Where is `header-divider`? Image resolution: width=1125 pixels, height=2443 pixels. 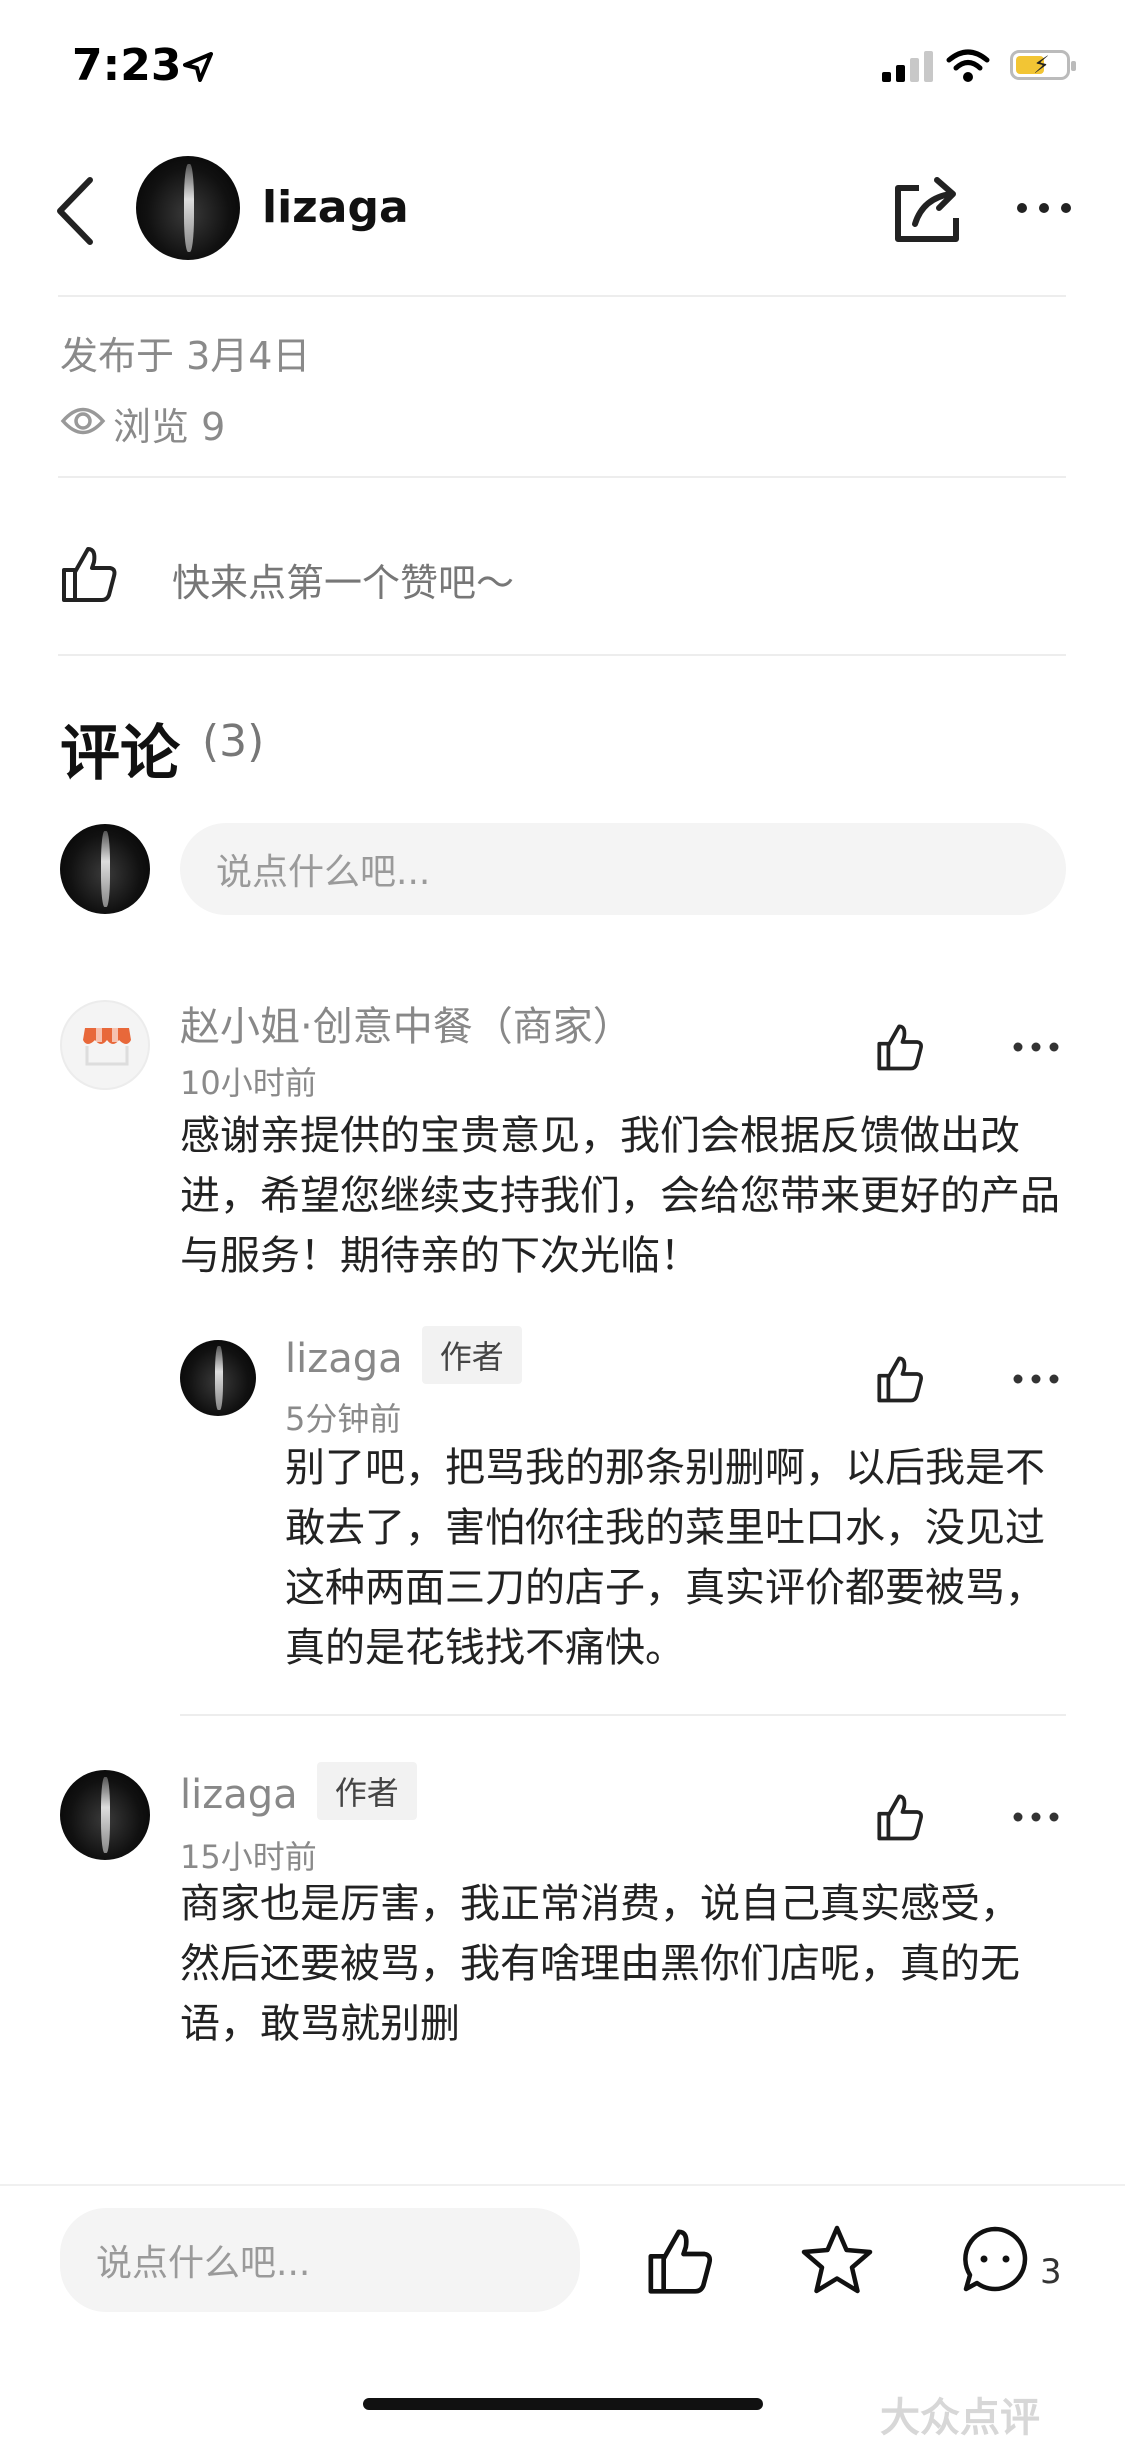 header-divider is located at coordinates (562, 296).